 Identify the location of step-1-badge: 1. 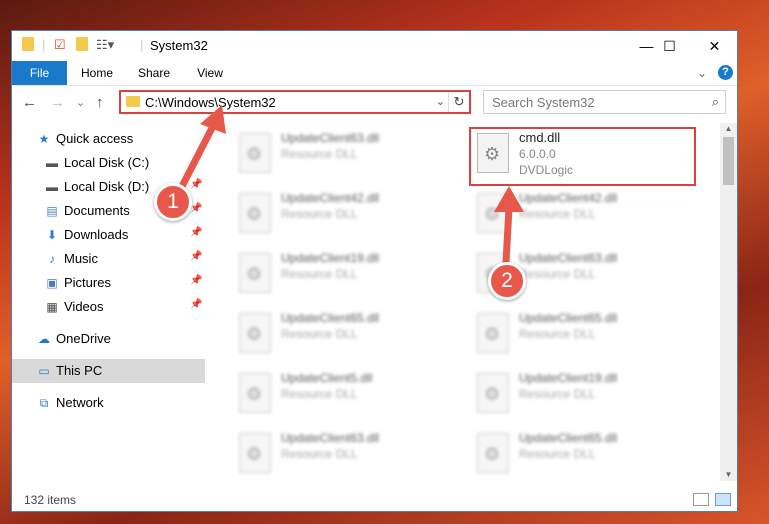
(173, 202).